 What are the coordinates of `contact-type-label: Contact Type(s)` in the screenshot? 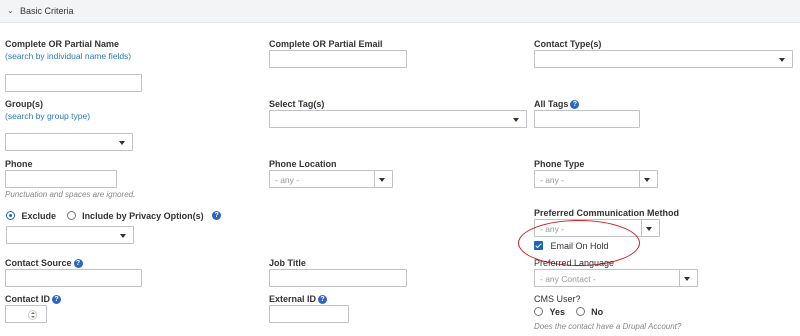 It's located at (568, 44).